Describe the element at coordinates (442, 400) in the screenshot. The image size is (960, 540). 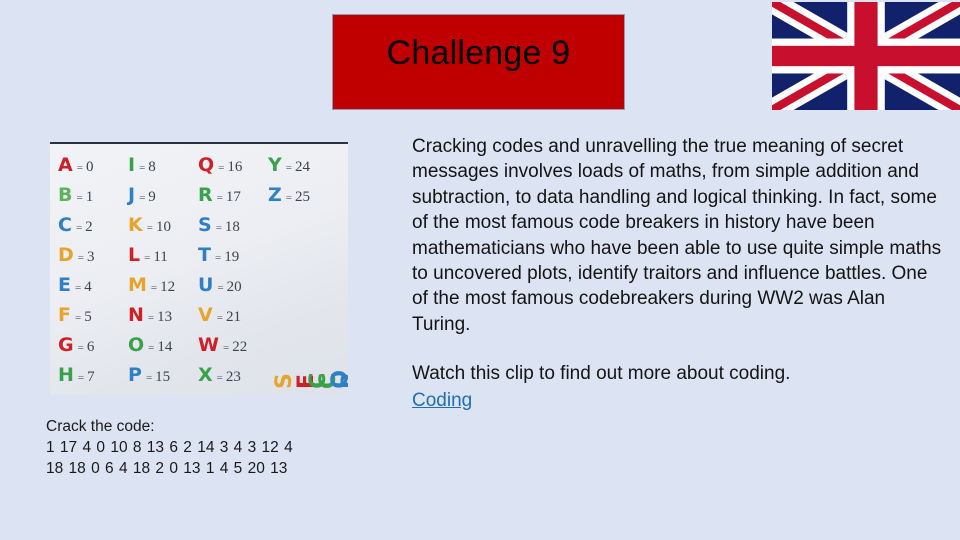
I see `coding-hyperlink: Coding` at that location.